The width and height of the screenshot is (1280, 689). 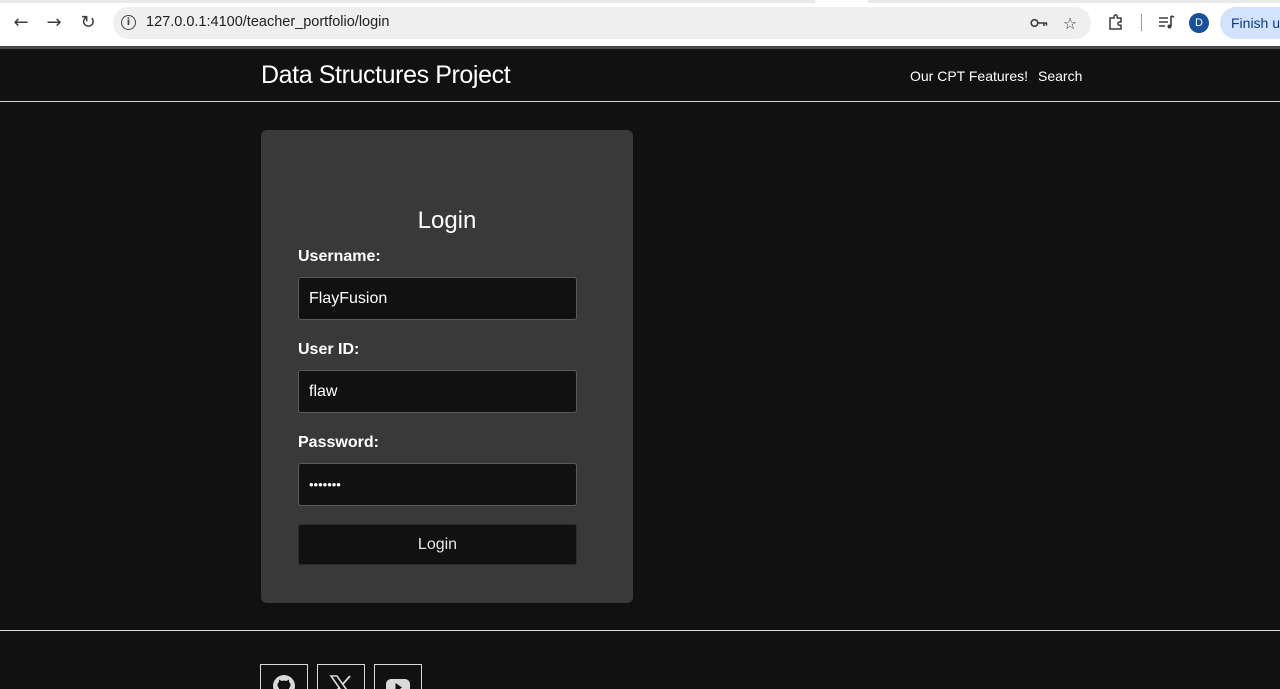 I want to click on address-url: 127.0.0.1:4100/teacher_portfolio/login, so click(x=267, y=22).